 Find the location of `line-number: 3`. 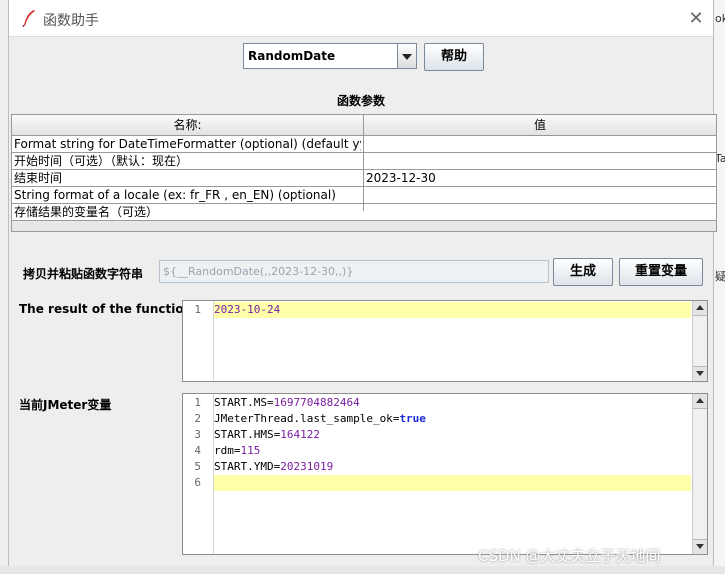

line-number: 3 is located at coordinates (197, 434).